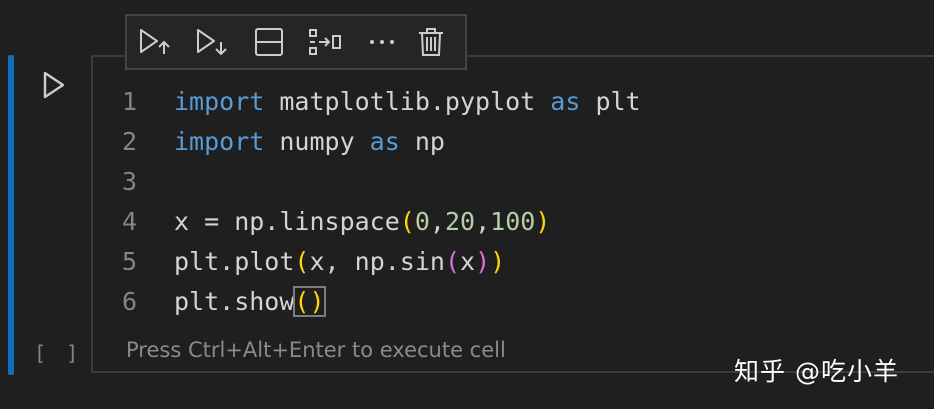 The width and height of the screenshot is (934, 409). I want to click on line-source: plt.show(), so click(246, 302).